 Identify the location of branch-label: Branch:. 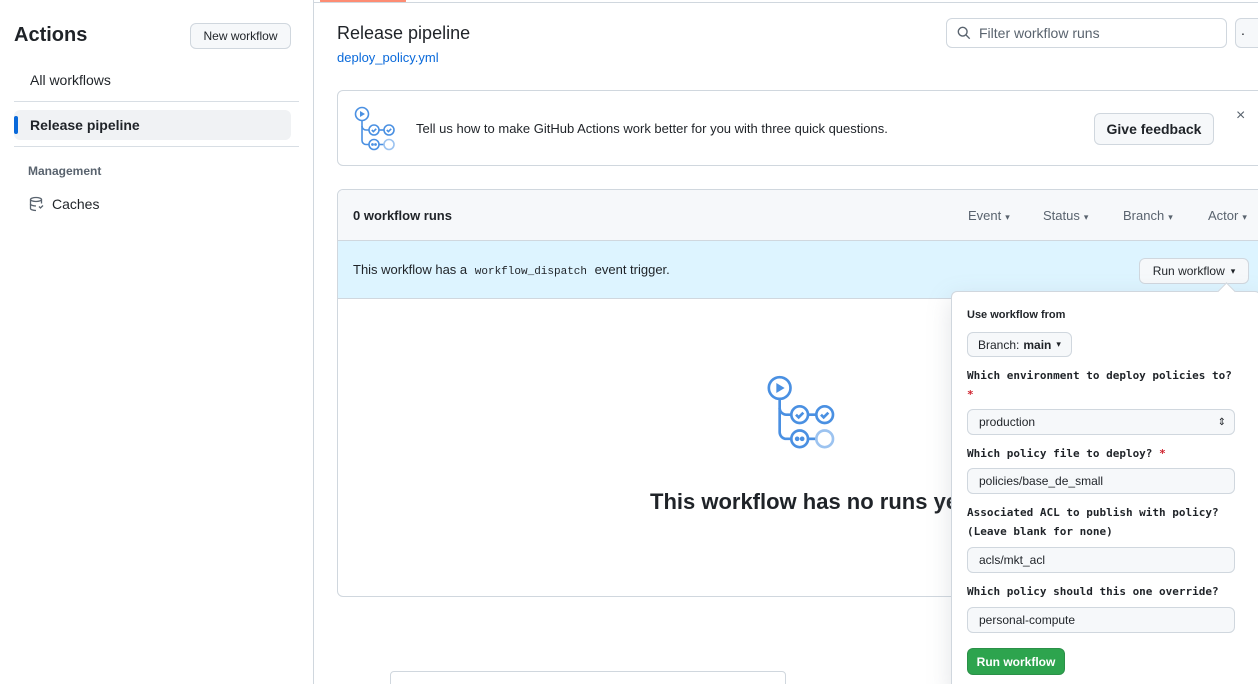
(999, 344).